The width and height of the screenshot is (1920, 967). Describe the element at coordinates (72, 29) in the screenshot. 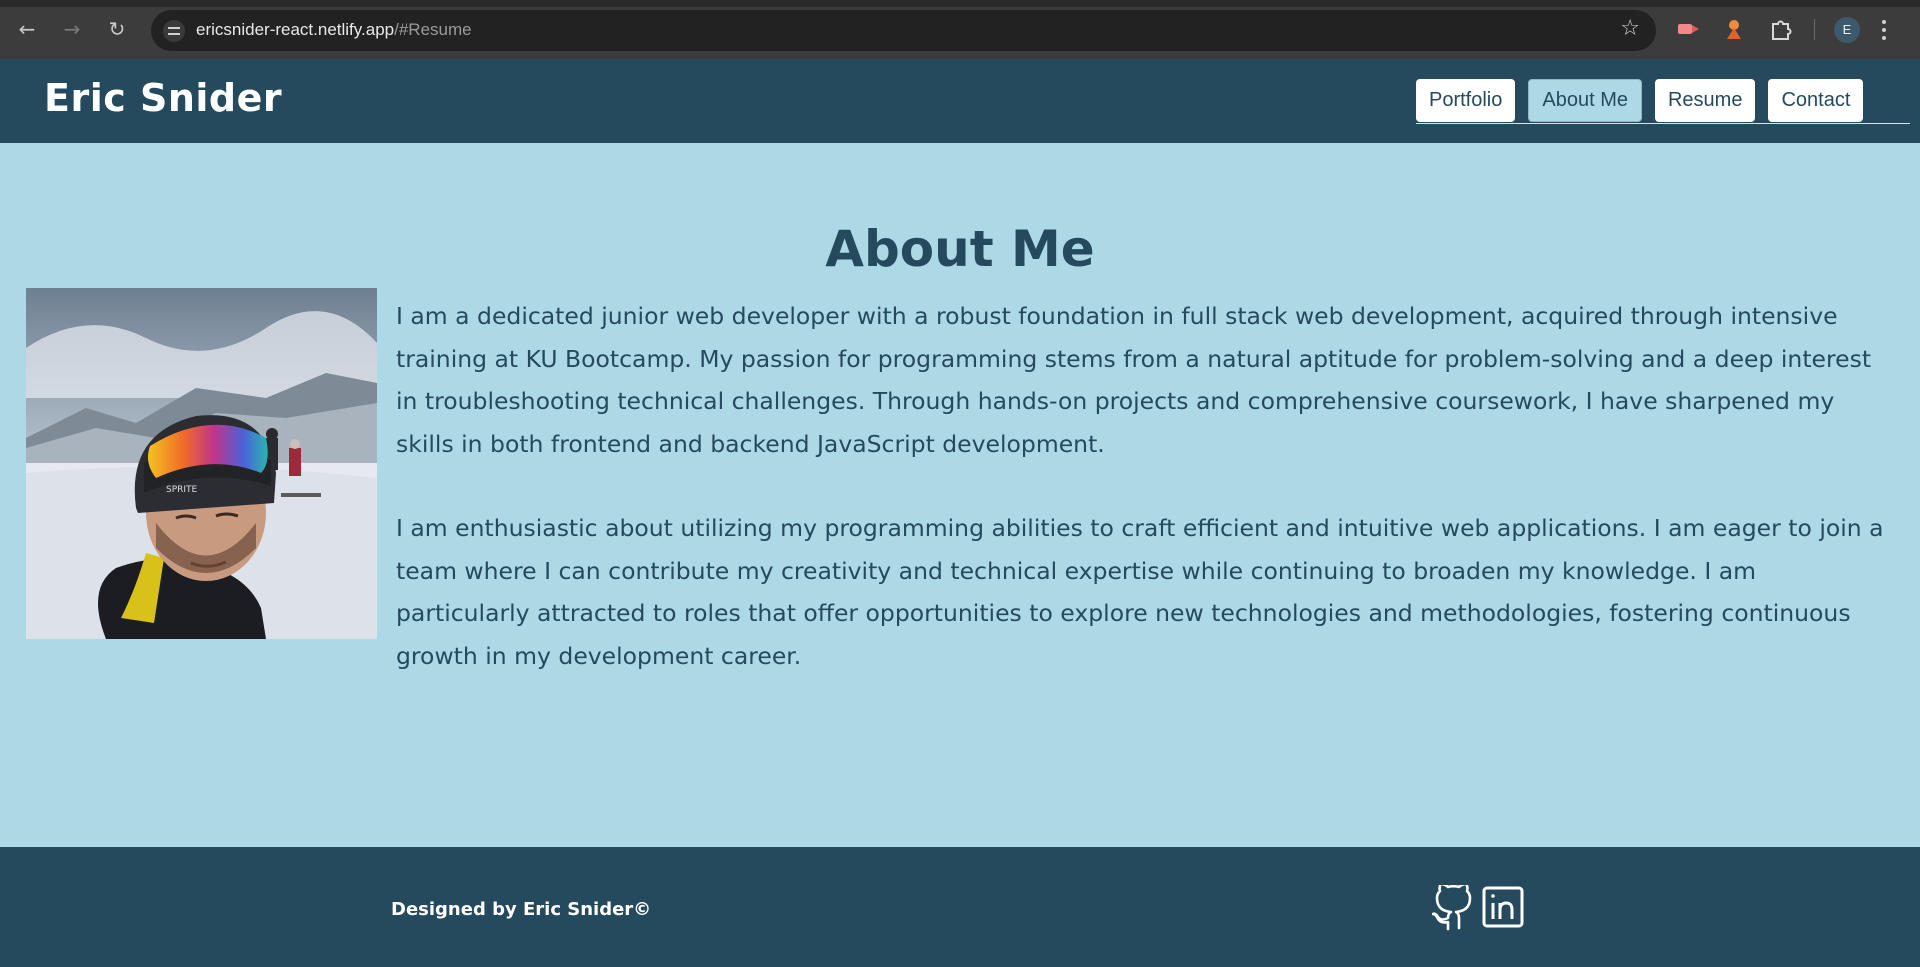

I see `forward-icon: →` at that location.